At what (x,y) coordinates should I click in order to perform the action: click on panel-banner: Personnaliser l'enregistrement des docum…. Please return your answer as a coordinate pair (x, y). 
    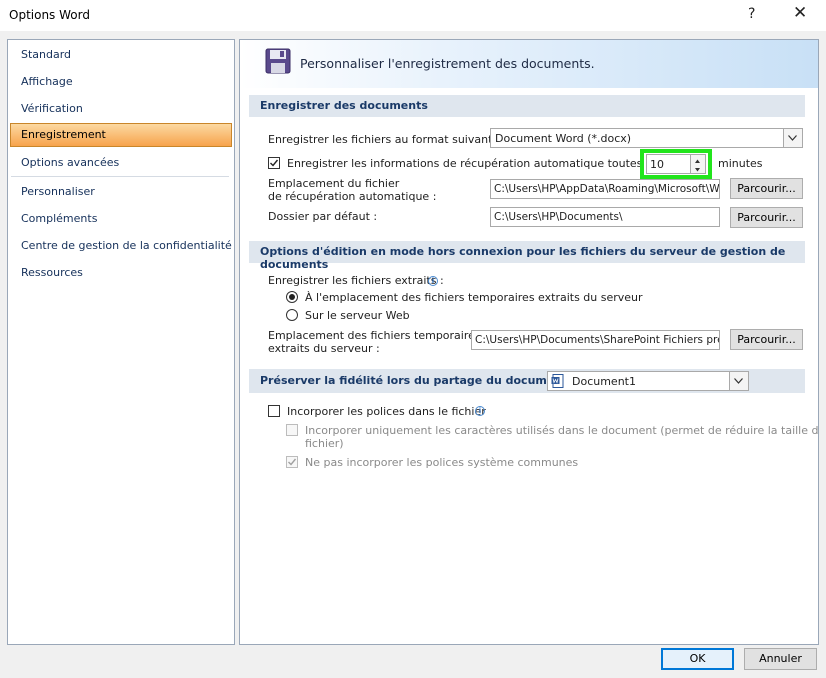
    Looking at the image, I should click on (529, 64).